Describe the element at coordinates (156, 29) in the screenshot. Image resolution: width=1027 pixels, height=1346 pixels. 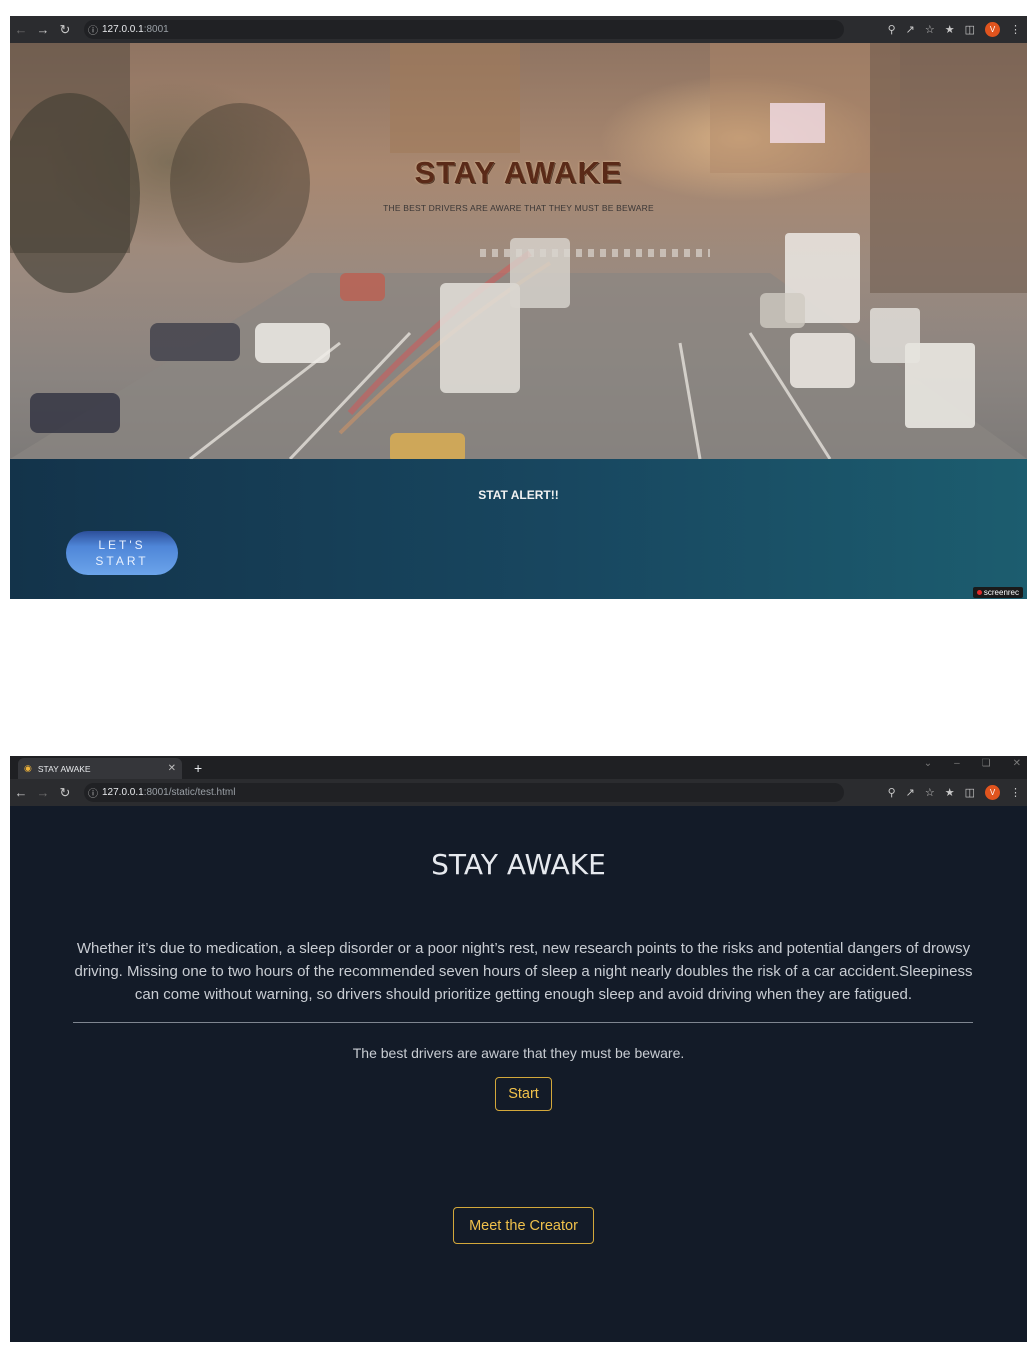
I see `url-path: :8001` at that location.